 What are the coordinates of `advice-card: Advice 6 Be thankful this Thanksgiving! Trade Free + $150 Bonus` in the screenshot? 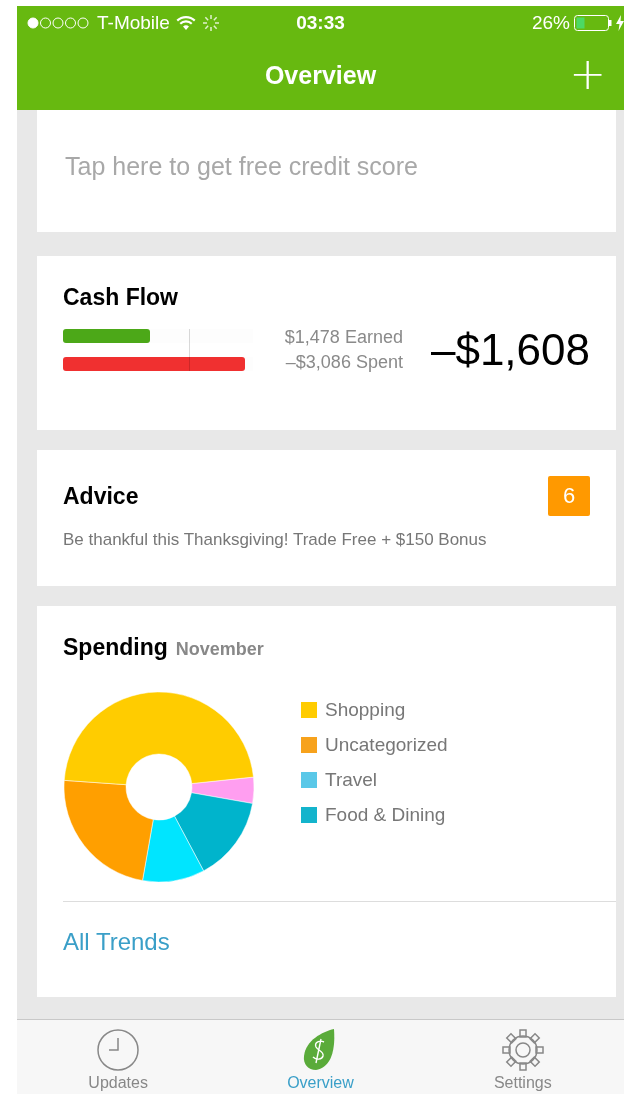 It's located at (326, 518).